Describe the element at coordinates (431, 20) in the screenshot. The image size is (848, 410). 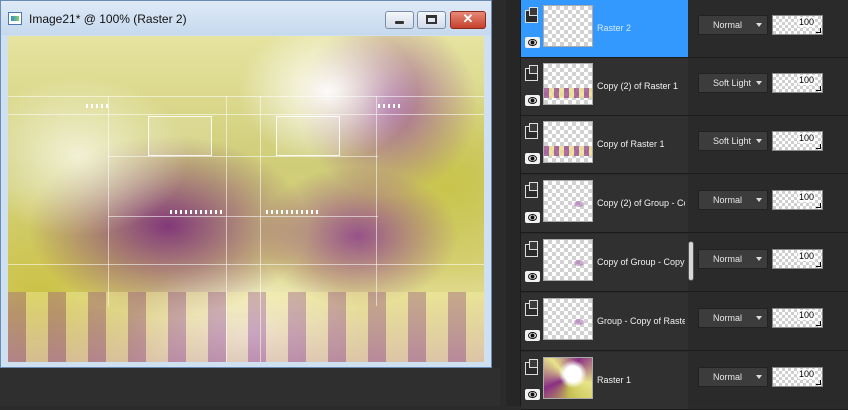
I see `maximize-button` at that location.